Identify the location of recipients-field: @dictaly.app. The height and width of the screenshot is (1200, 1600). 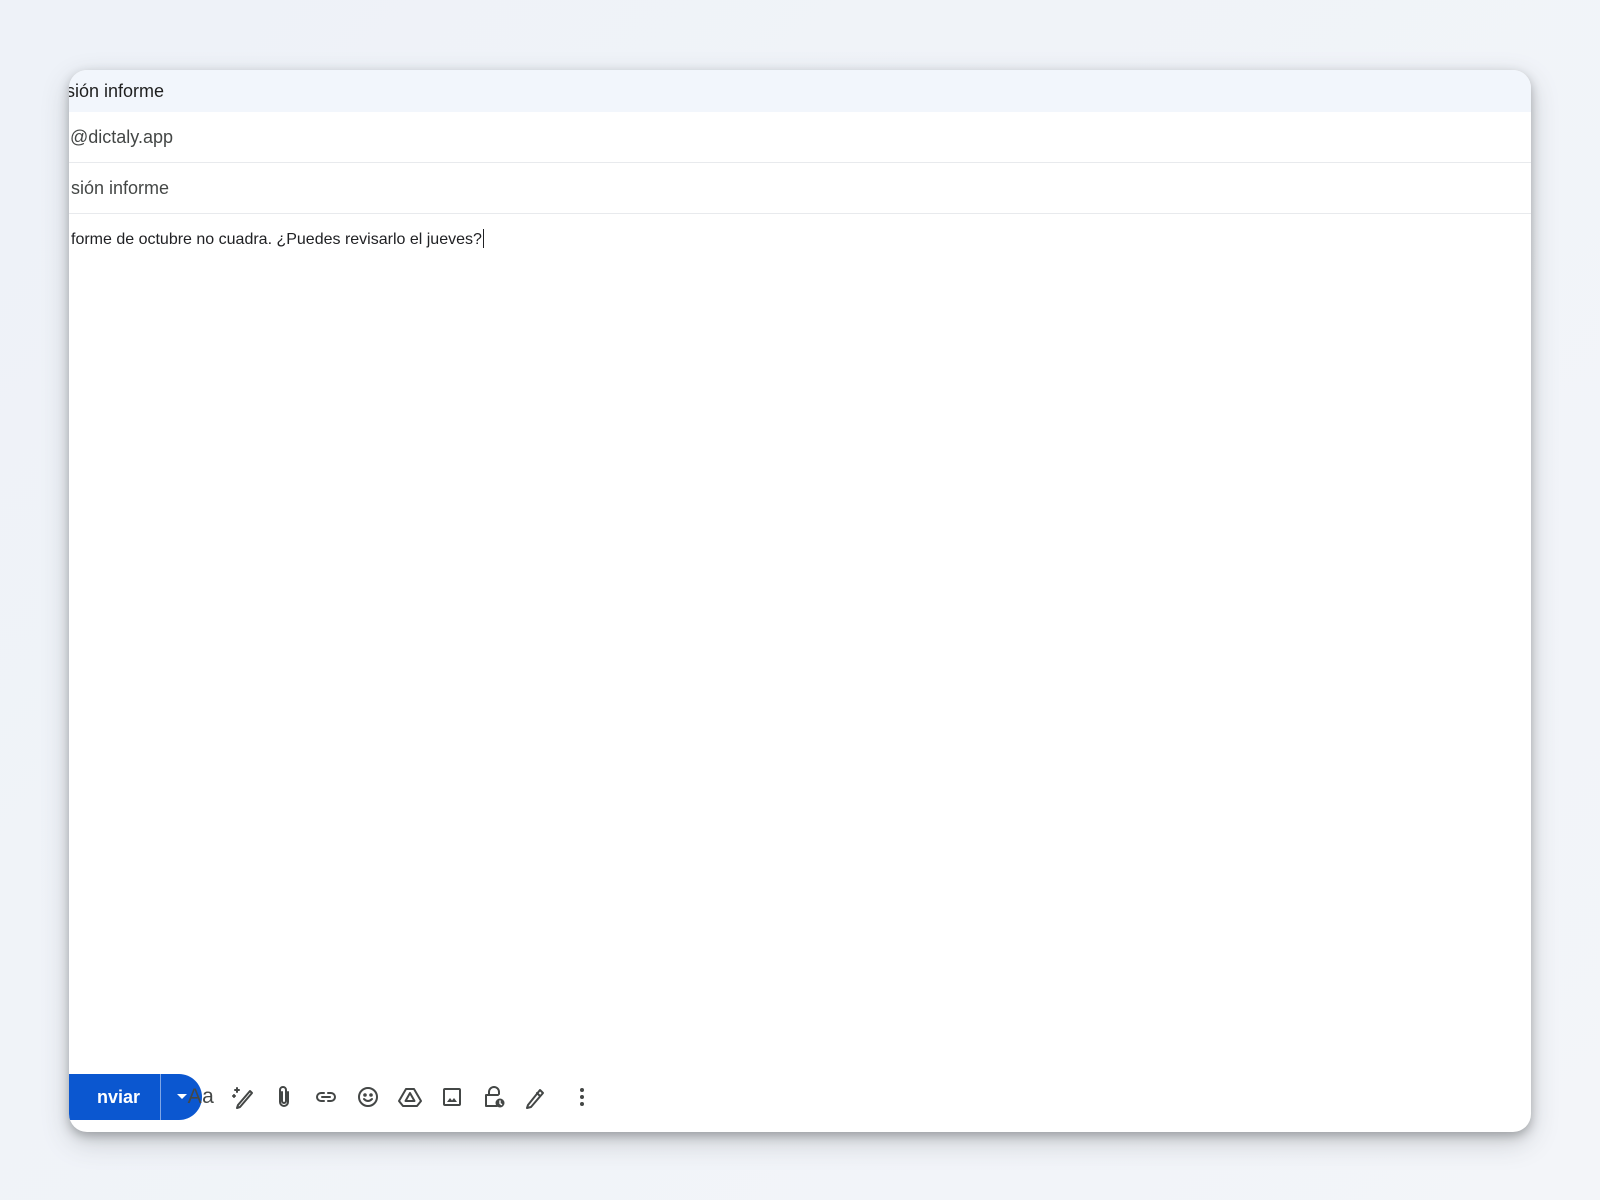
(800, 137).